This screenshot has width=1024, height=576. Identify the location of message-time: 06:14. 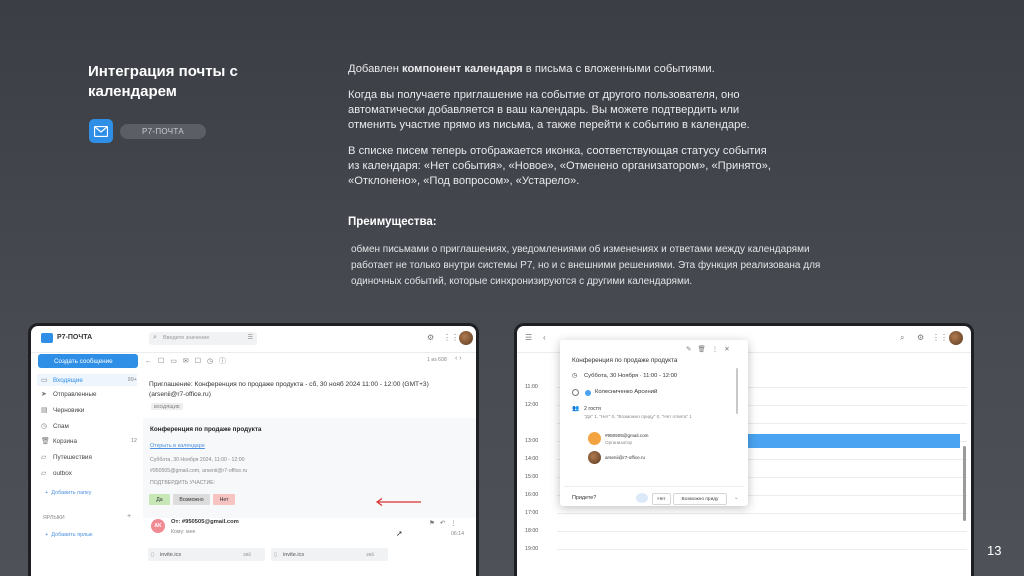
(457, 534).